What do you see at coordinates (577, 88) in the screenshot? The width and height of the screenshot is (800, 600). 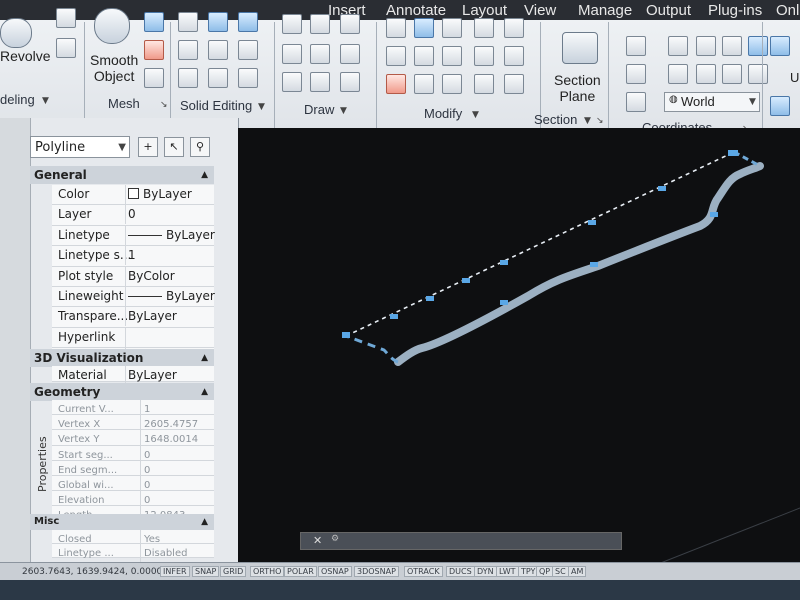 I see `section-plane-button: Section Plane` at bounding box center [577, 88].